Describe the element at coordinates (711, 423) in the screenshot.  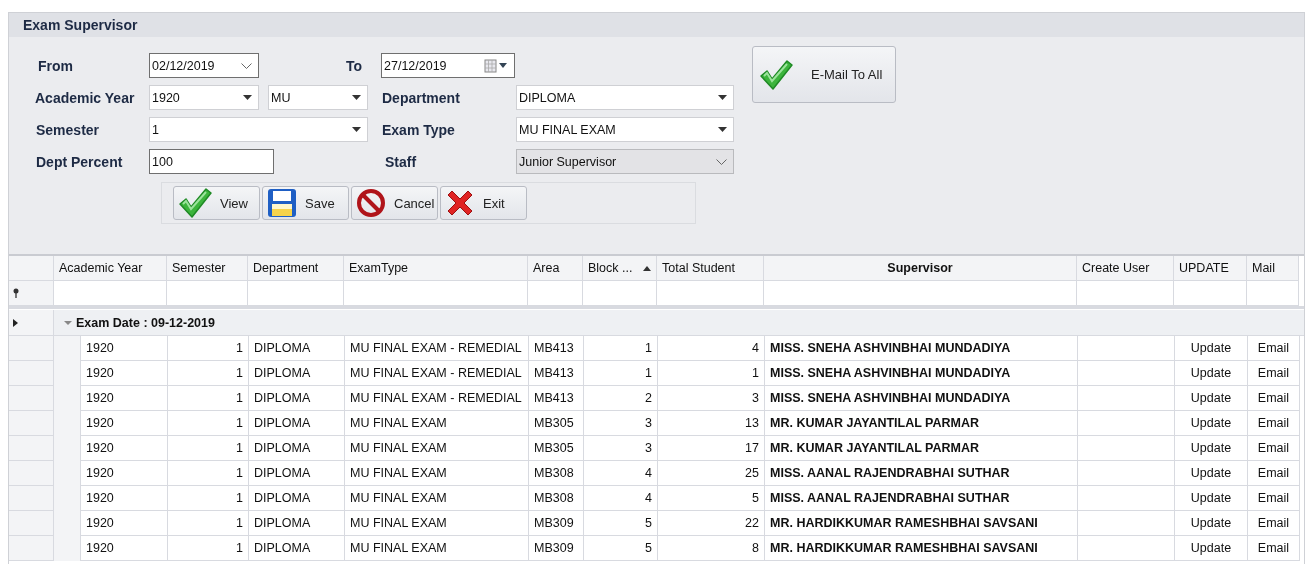
I see `table-cell: 13` at that location.